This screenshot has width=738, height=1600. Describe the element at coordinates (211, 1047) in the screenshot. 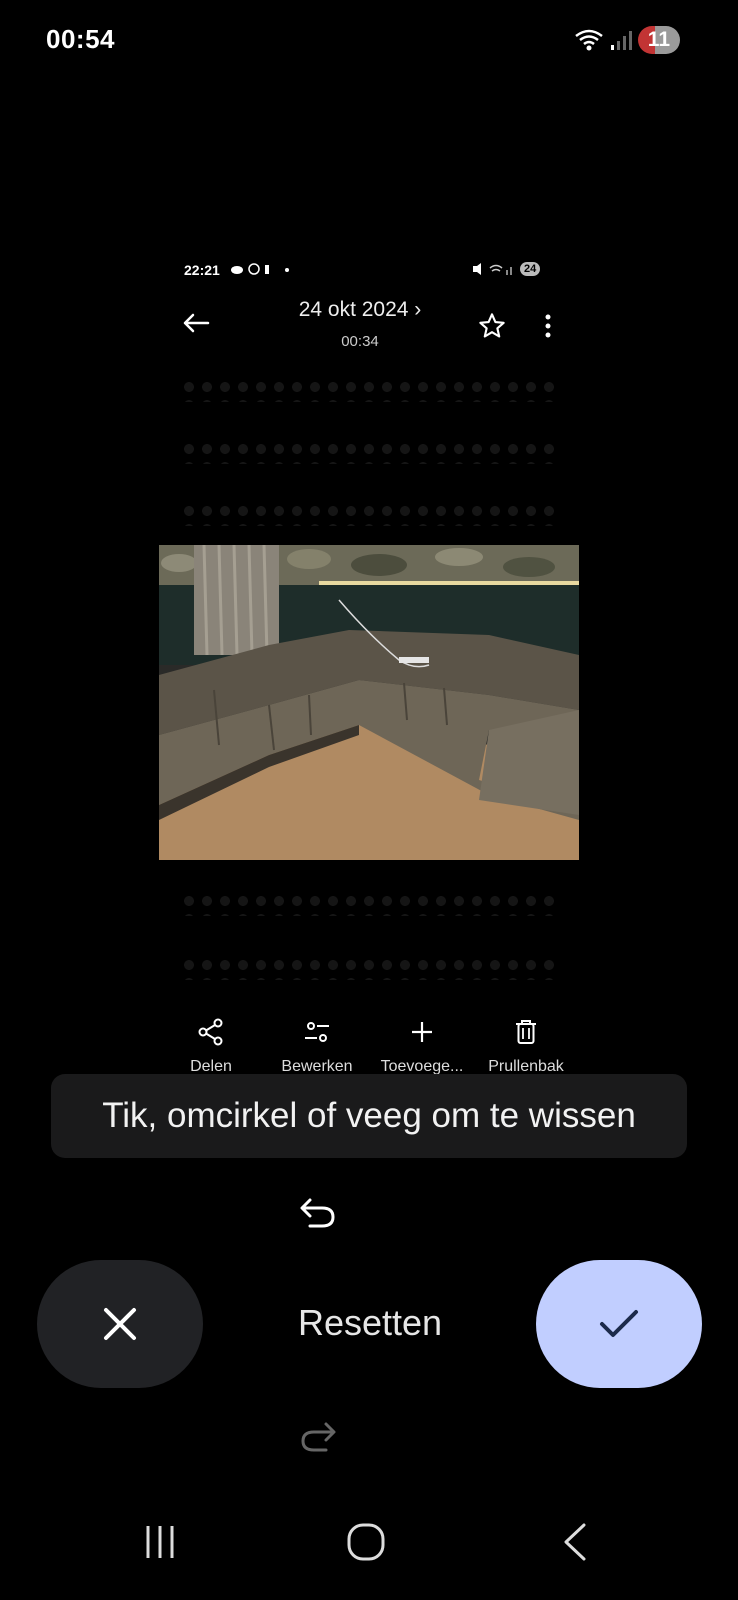

I see `action-share: Delen` at that location.